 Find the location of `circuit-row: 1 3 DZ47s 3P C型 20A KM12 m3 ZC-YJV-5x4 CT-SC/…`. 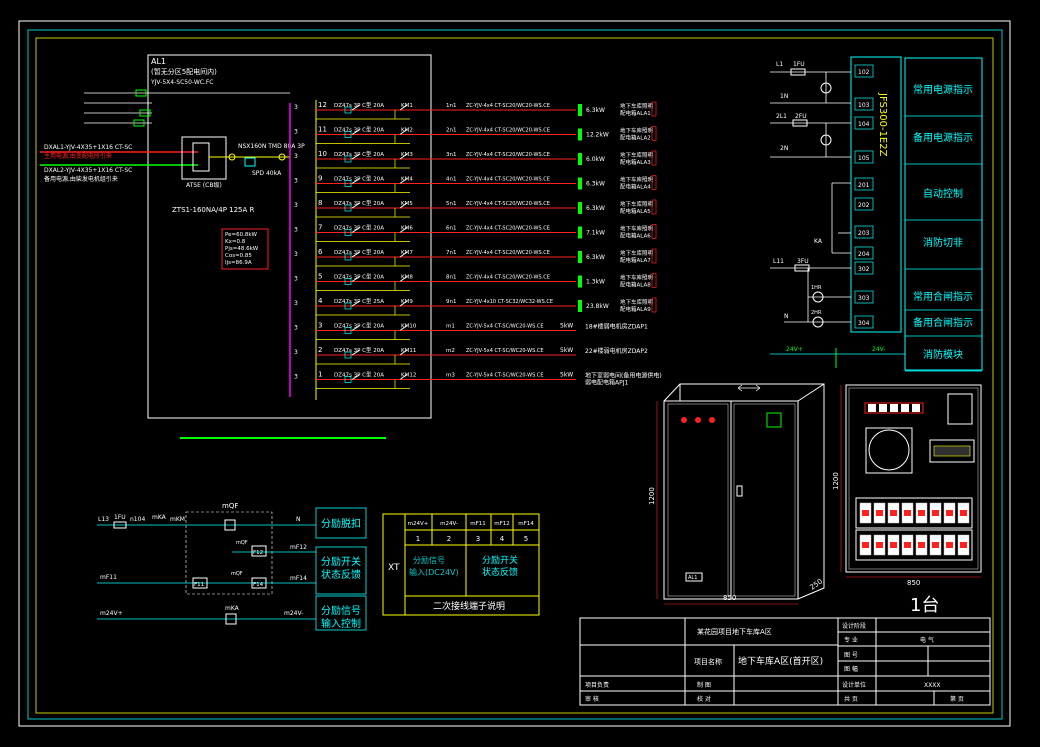

circuit-row: 1 3 DZ47s 3P C型 20A KM12 m3 ZC-YJV-5x4 CT-SC/… is located at coordinates (478, 380).